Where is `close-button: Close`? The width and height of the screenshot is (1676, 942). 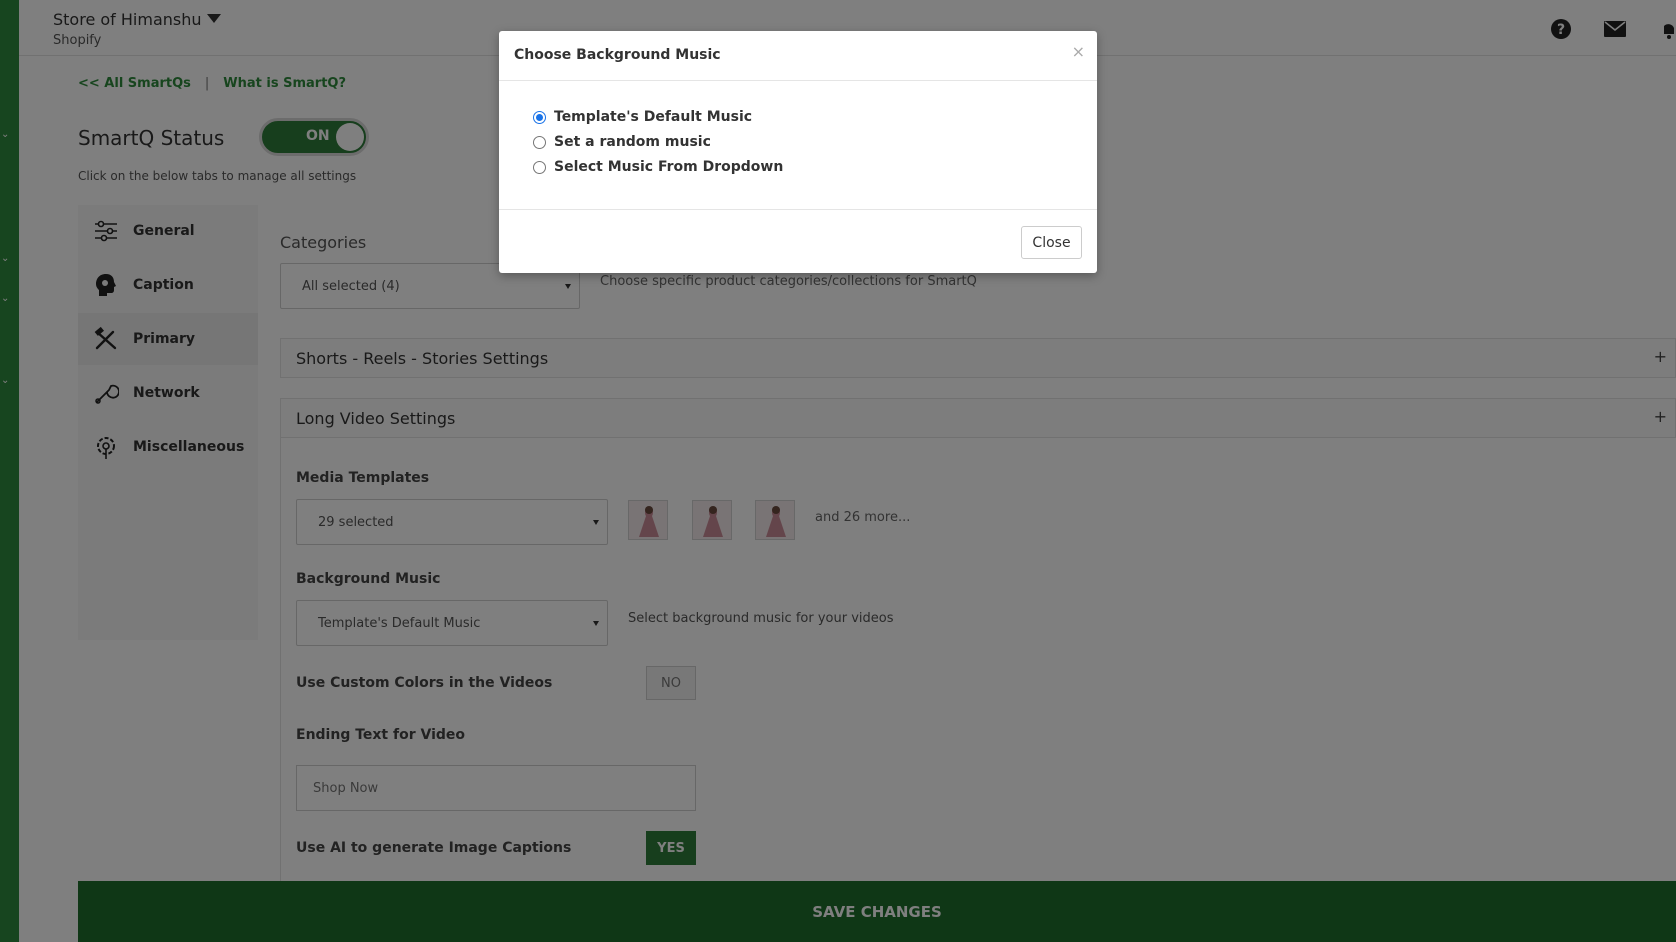
close-button: Close is located at coordinates (1051, 242).